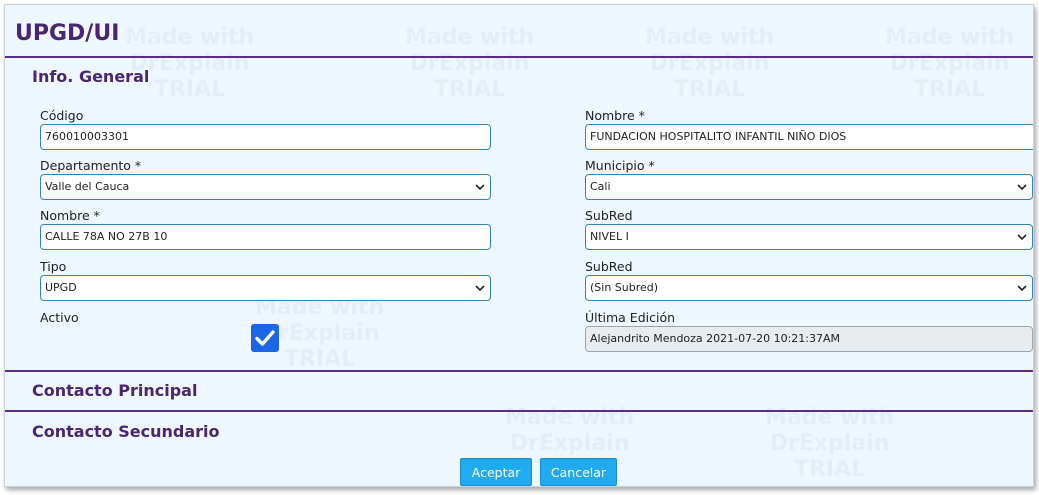  Describe the element at coordinates (61, 287) in the screenshot. I see `tipo-value: UPGD` at that location.